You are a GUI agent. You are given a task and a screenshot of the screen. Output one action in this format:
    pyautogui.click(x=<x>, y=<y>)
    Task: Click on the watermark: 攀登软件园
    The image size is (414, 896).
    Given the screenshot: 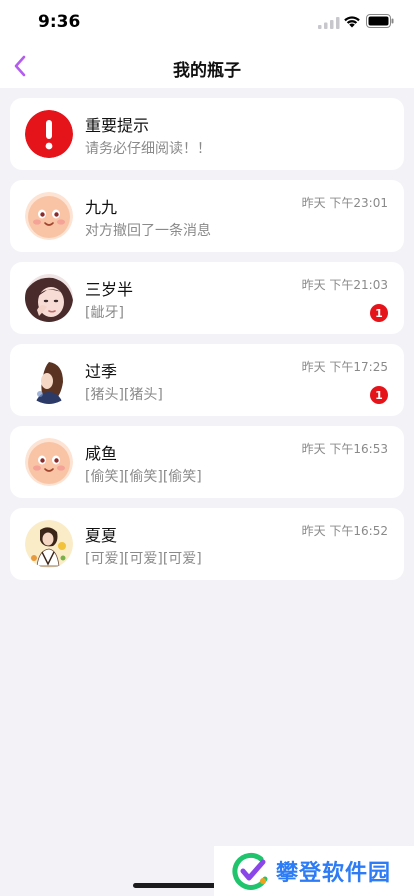 What is the action you would take?
    pyautogui.click(x=314, y=871)
    